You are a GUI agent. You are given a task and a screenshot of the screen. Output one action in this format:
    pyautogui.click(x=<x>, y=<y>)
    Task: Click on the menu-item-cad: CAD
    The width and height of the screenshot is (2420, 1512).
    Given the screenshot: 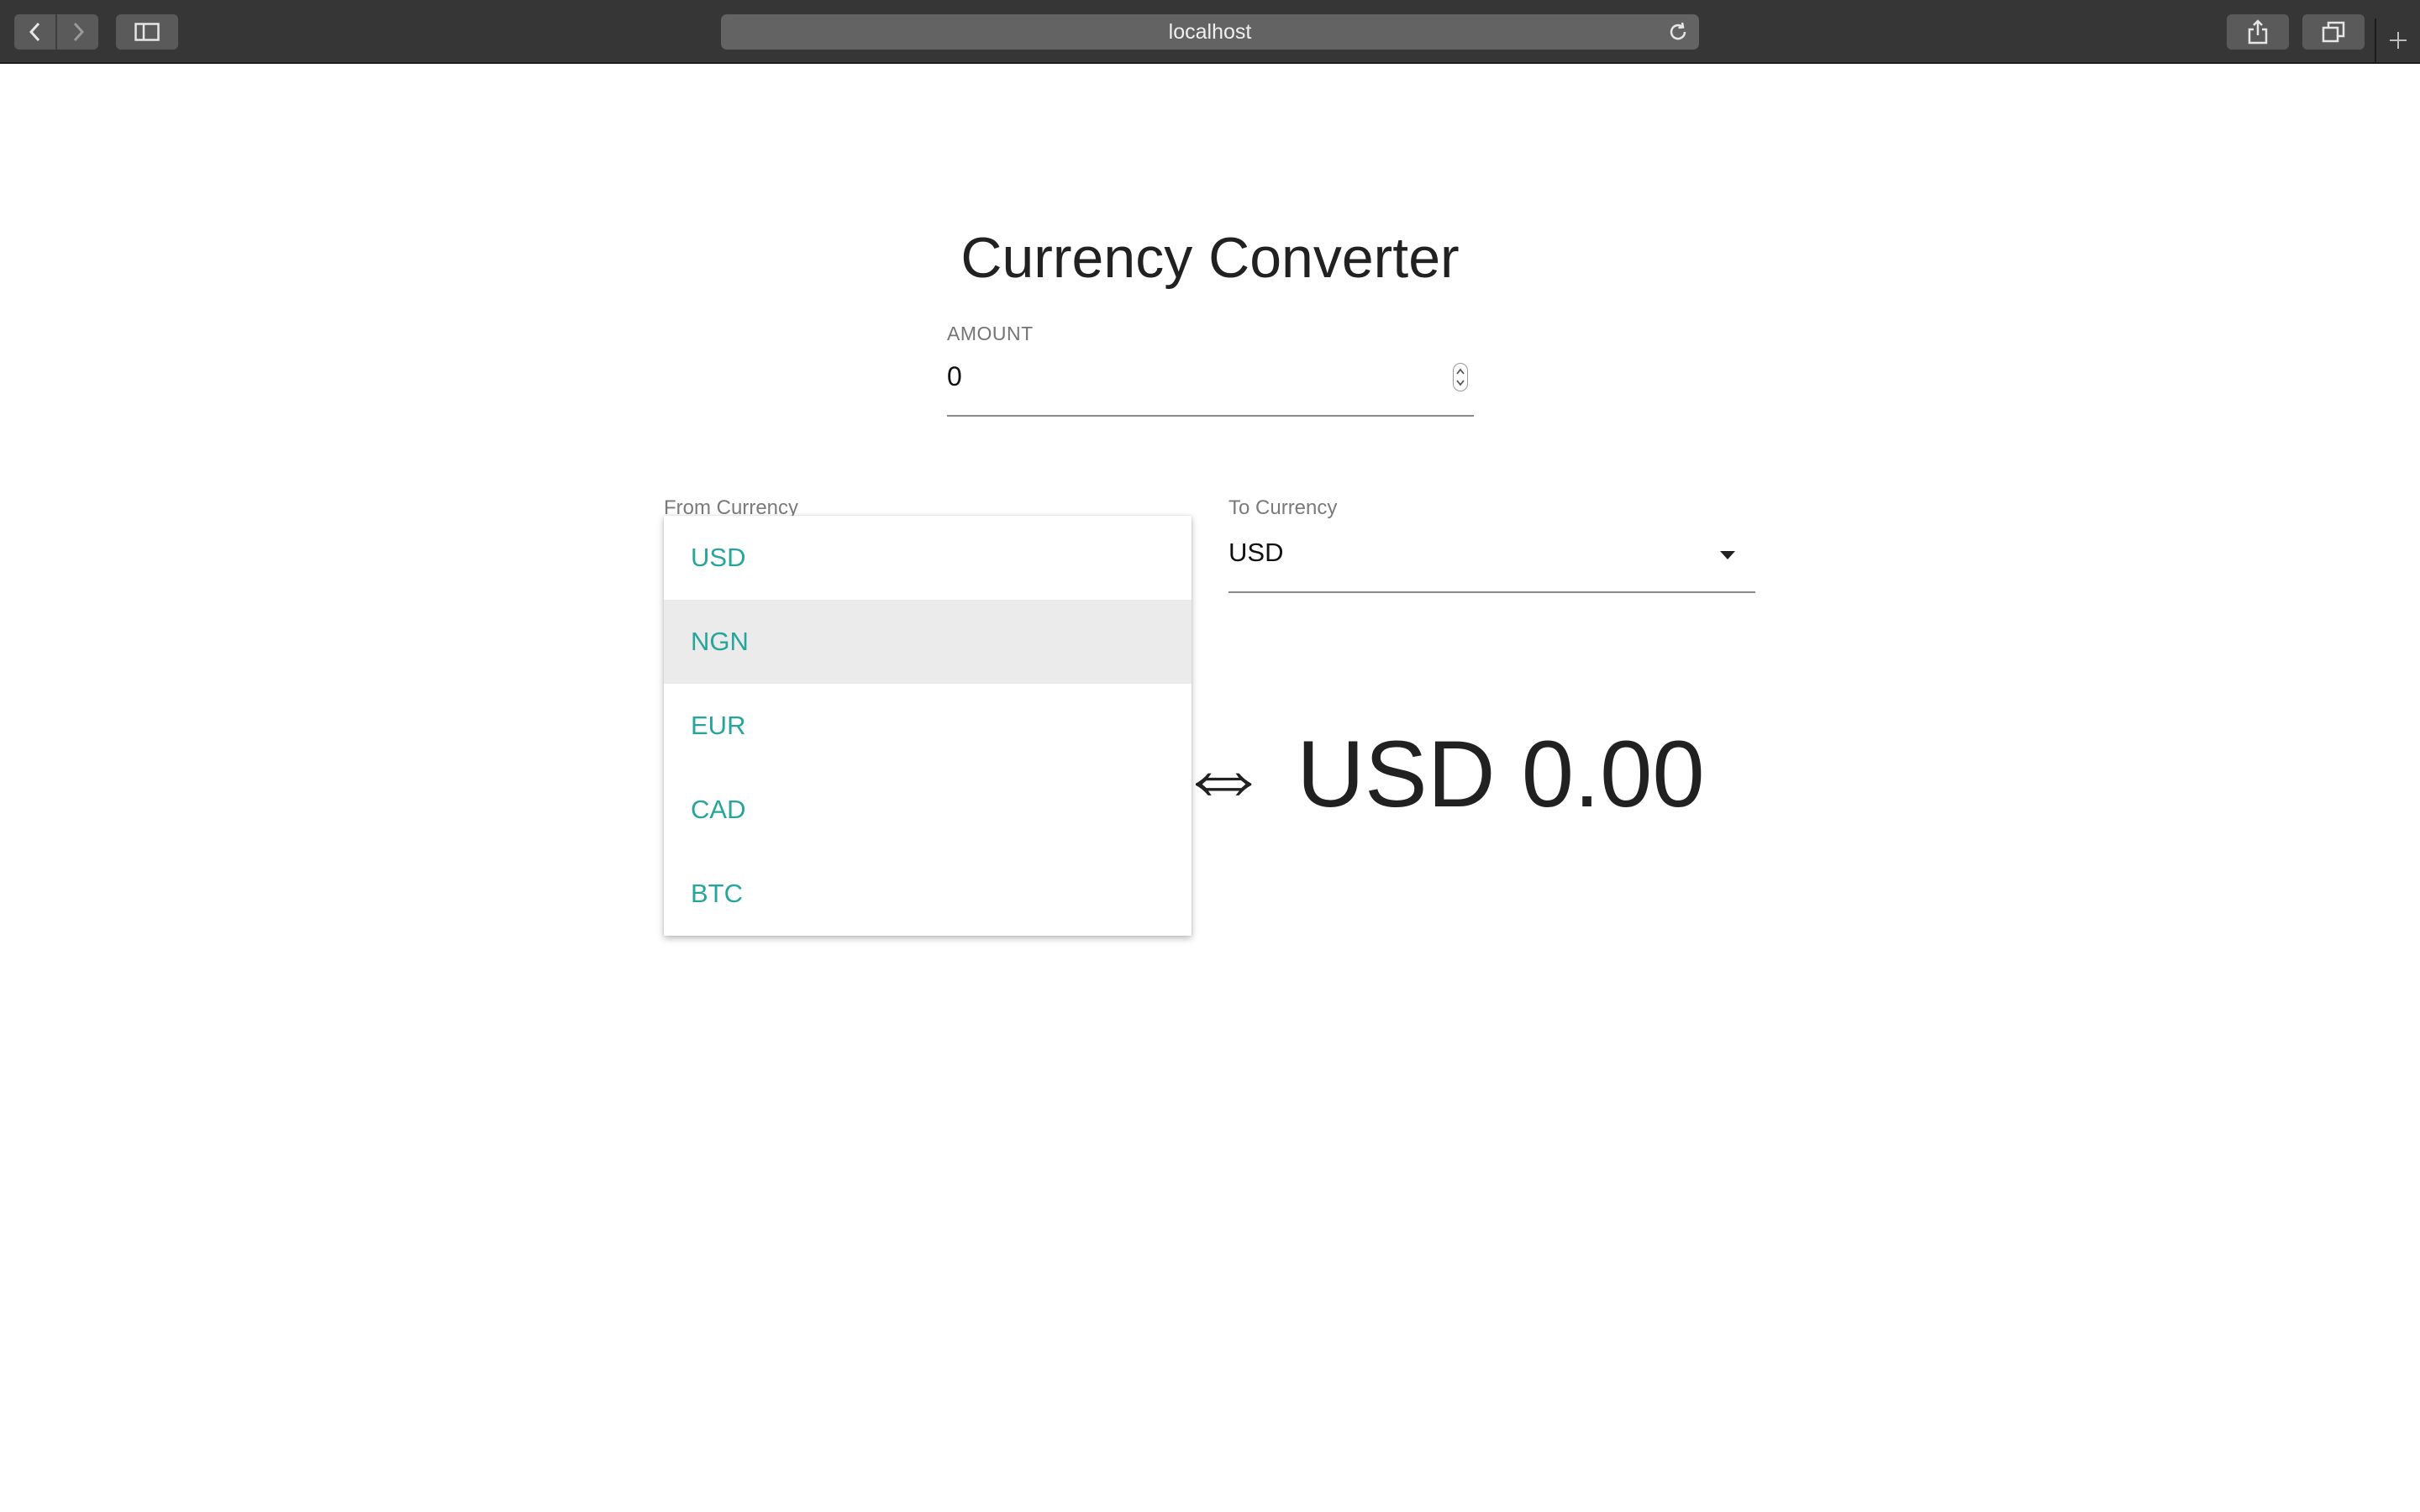 What is the action you would take?
    pyautogui.click(x=928, y=810)
    